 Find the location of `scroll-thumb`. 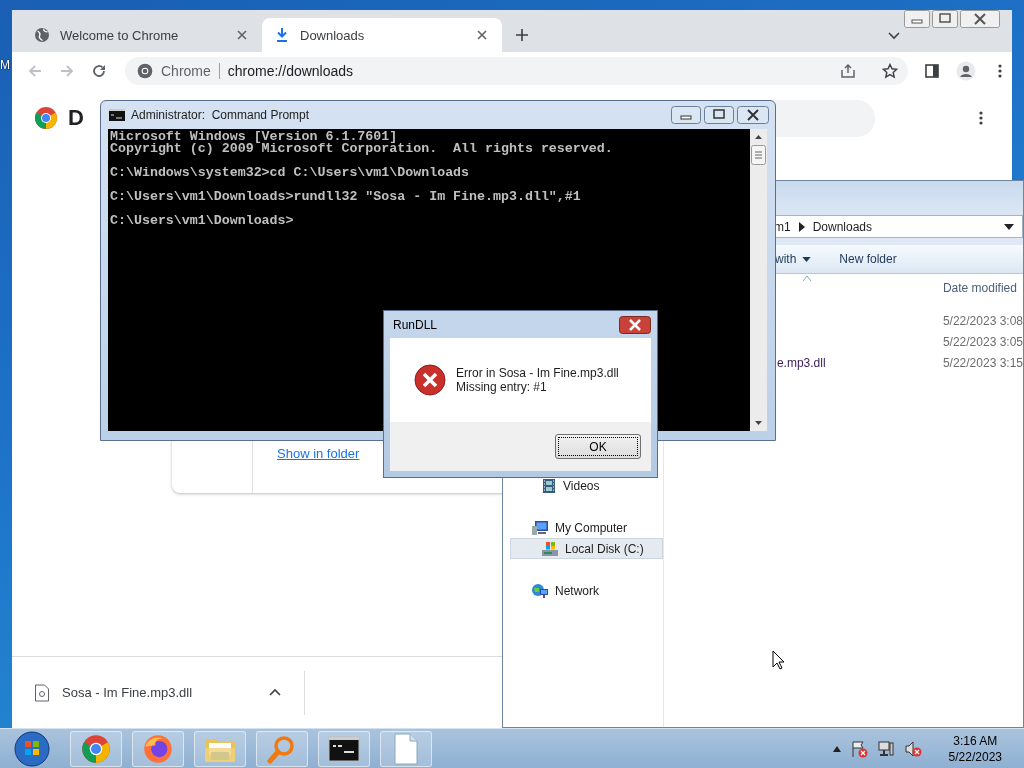

scroll-thumb is located at coordinates (758, 155).